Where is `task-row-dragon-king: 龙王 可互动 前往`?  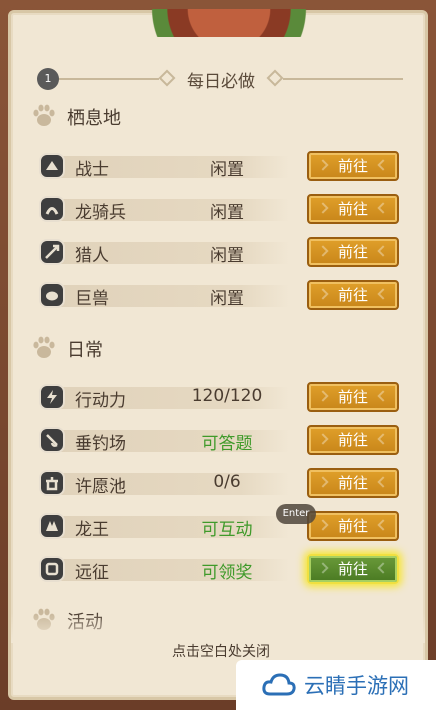
task-row-dragon-king: 龙王 可互动 前往 is located at coordinates (218, 526).